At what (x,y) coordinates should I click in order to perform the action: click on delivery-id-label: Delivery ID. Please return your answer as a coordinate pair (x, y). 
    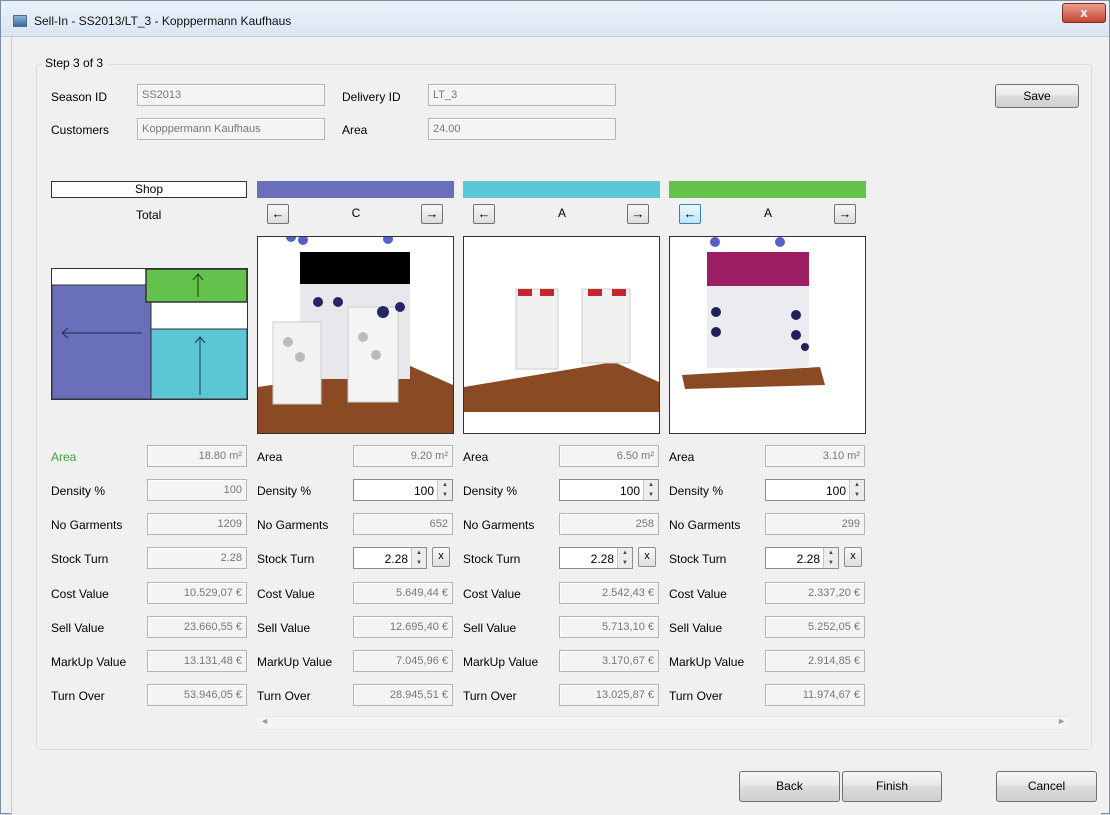
    Looking at the image, I should click on (371, 97).